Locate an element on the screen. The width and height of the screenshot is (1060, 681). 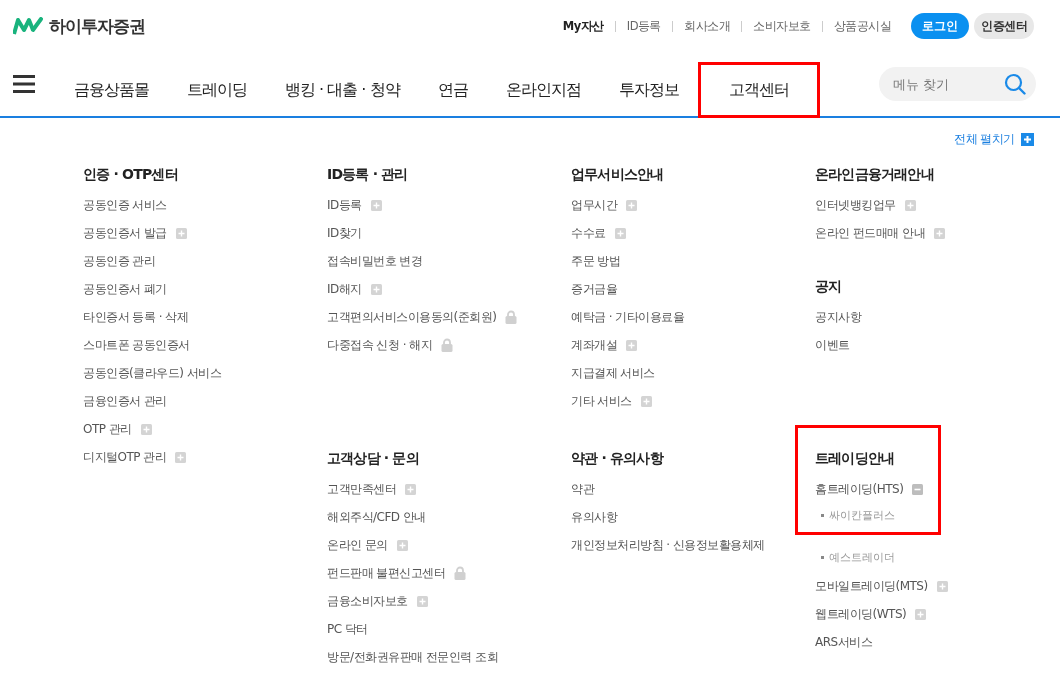
menu-link: 예탁금 · 기타이용료율 is located at coordinates (628, 317).